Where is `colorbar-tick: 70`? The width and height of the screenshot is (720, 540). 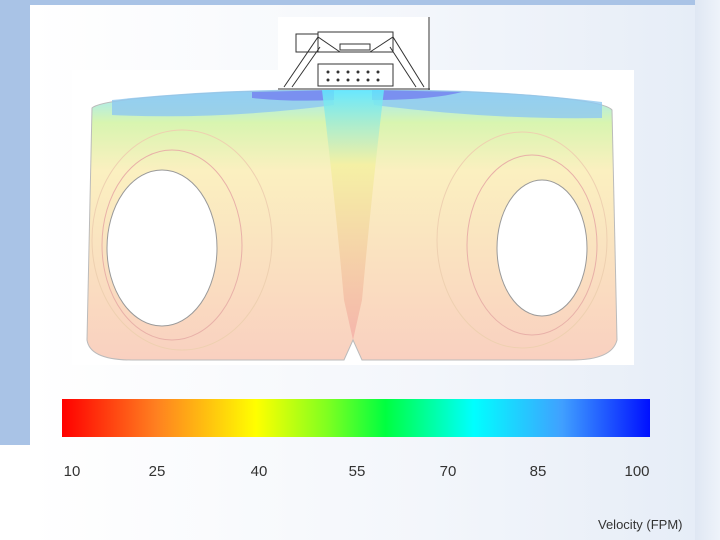
colorbar-tick: 70 is located at coordinates (448, 471).